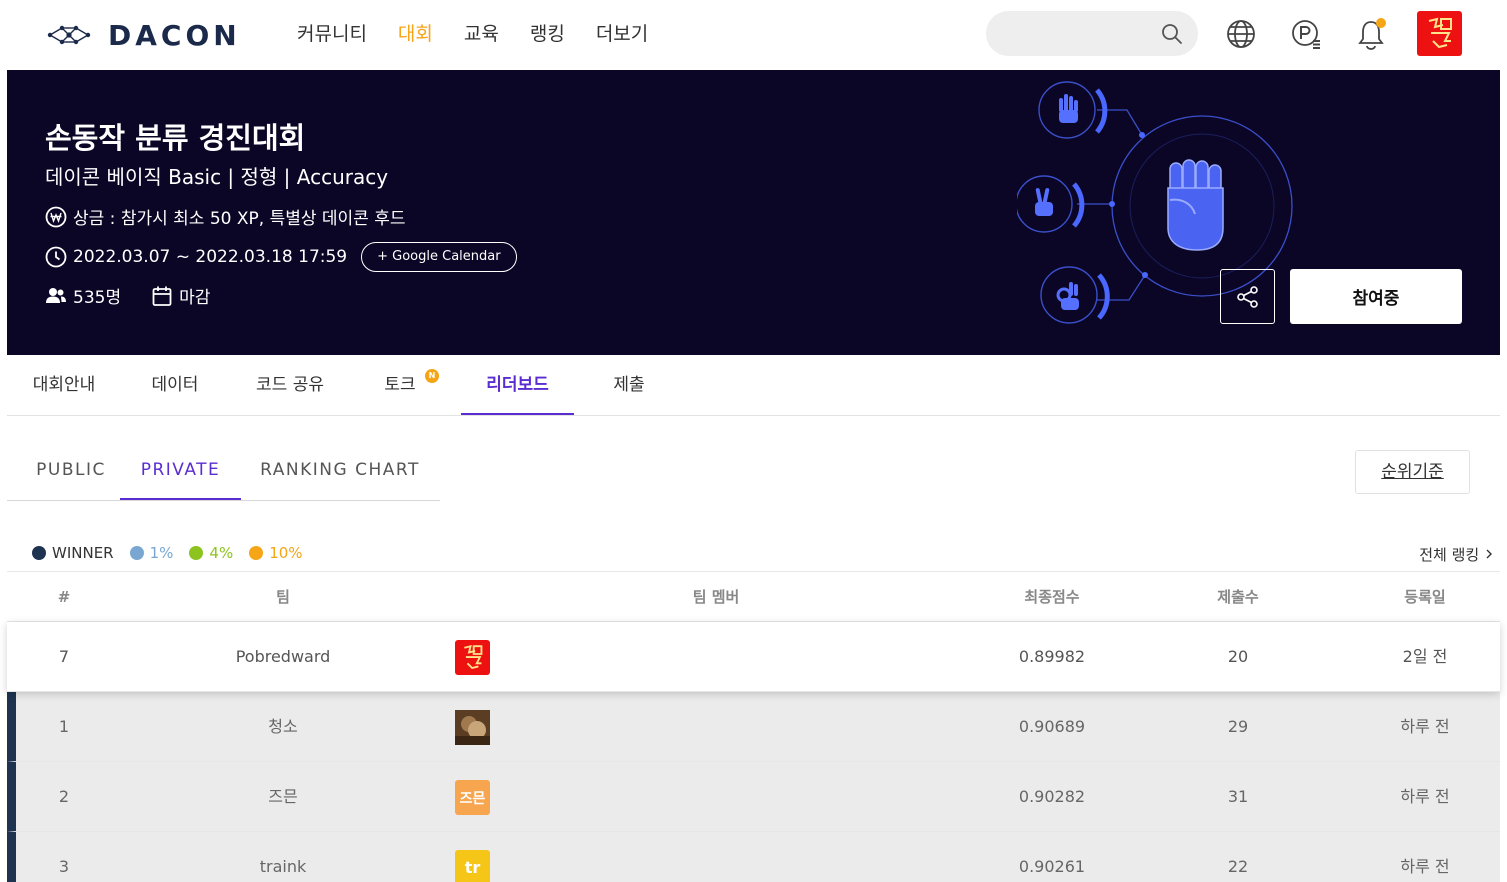 The height and width of the screenshot is (882, 1507). Describe the element at coordinates (283, 597) in the screenshot. I see `col-team: 팀` at that location.